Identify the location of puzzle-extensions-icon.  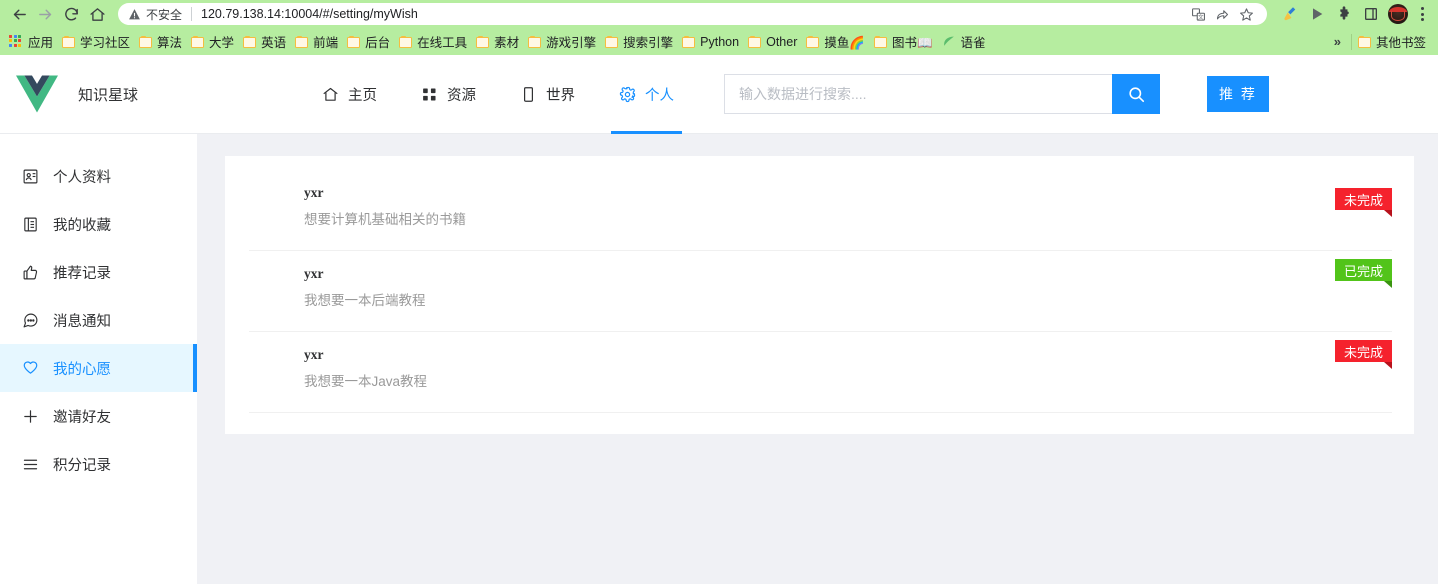
(1344, 14).